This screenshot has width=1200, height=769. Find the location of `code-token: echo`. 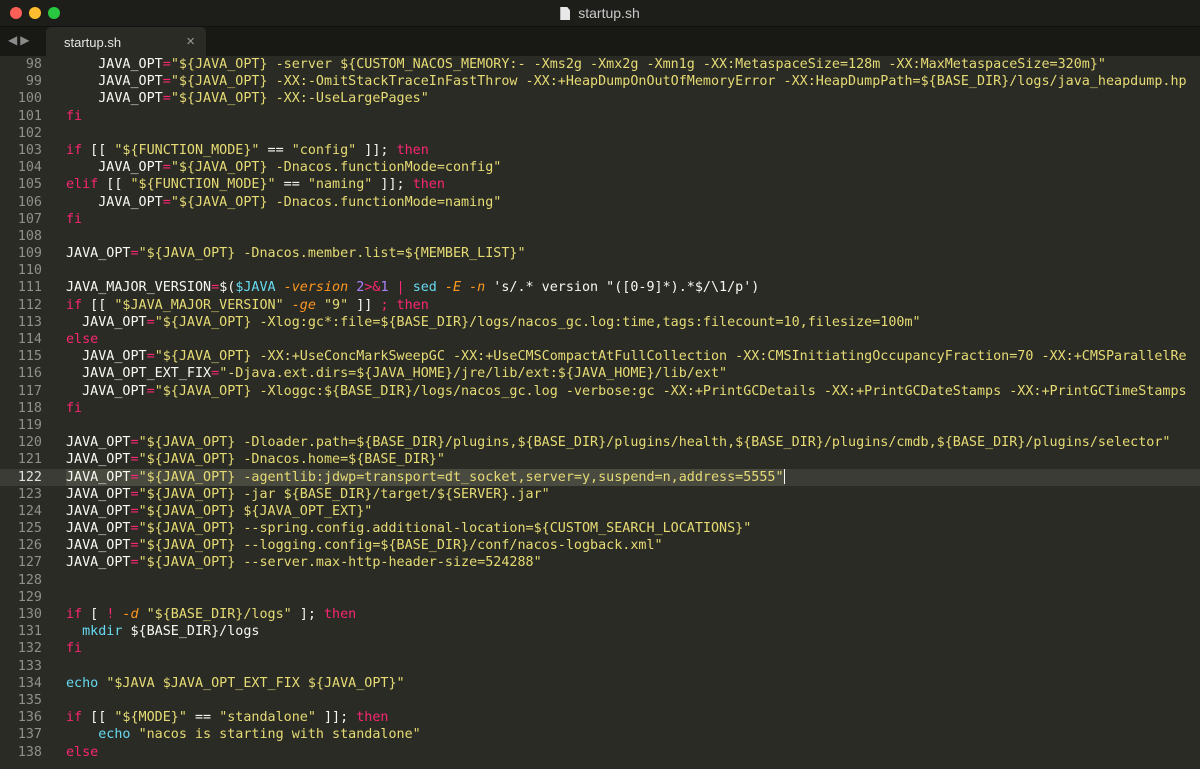

code-token: echo is located at coordinates (82, 683).